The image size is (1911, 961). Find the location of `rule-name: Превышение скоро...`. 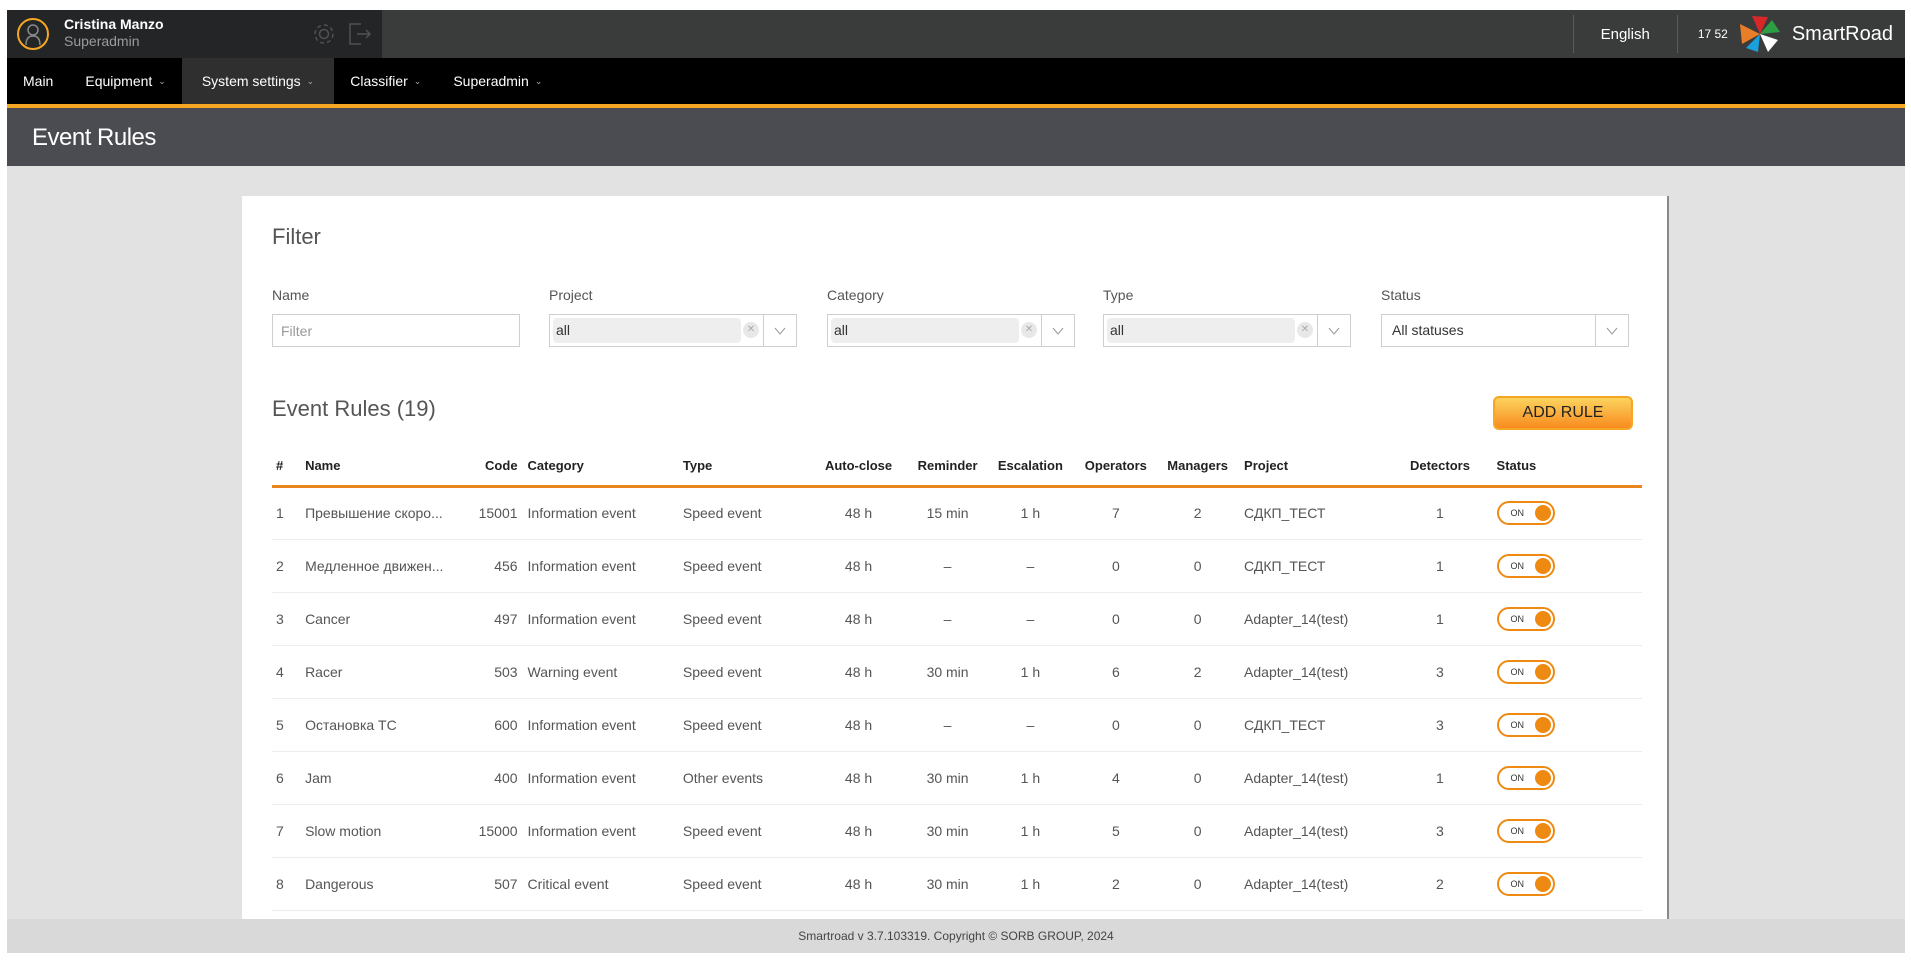

rule-name: Превышение скоро... is located at coordinates (389, 513).